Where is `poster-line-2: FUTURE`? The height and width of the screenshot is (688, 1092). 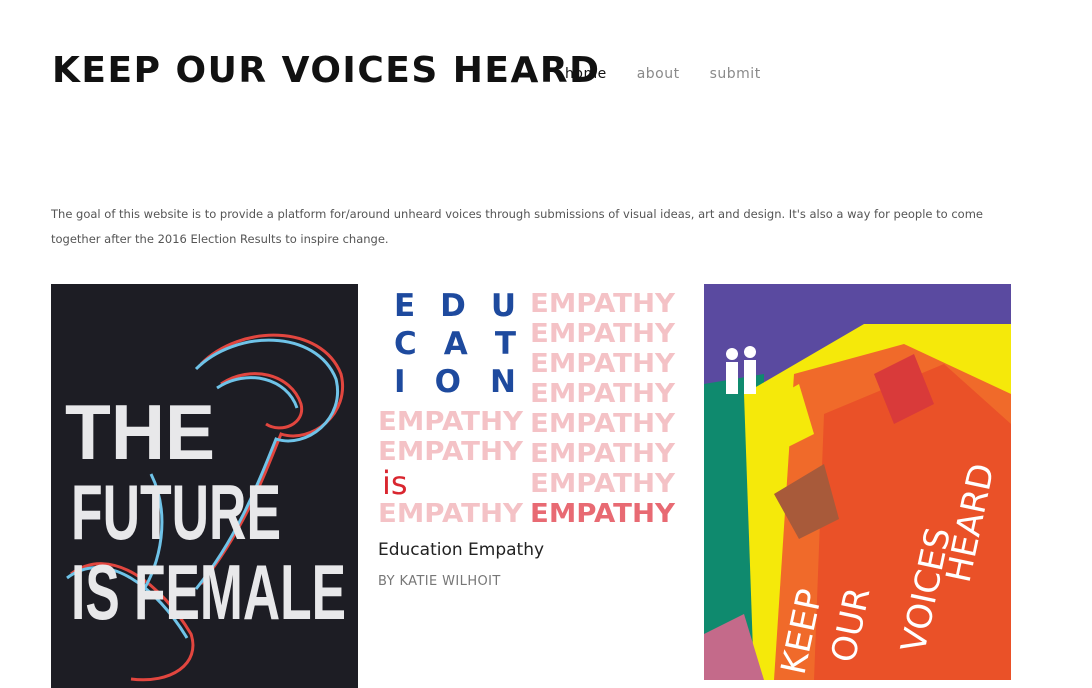
poster-line-2: FUTURE is located at coordinates (176, 512).